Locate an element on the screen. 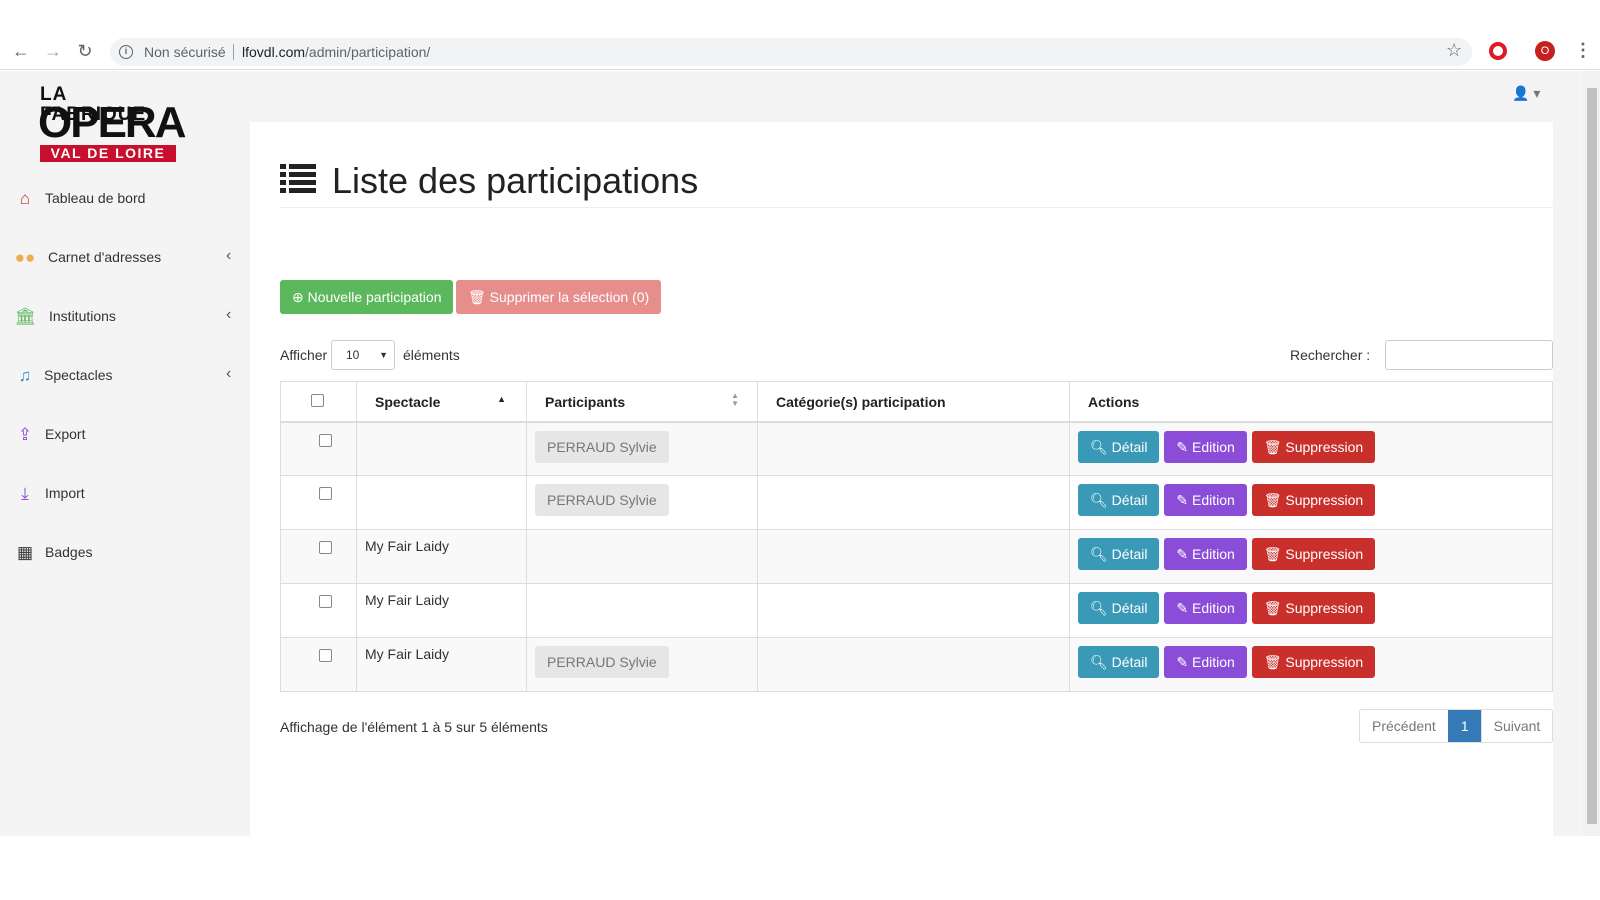 The width and height of the screenshot is (1600, 900). music-icon: ♫ is located at coordinates (25, 375).